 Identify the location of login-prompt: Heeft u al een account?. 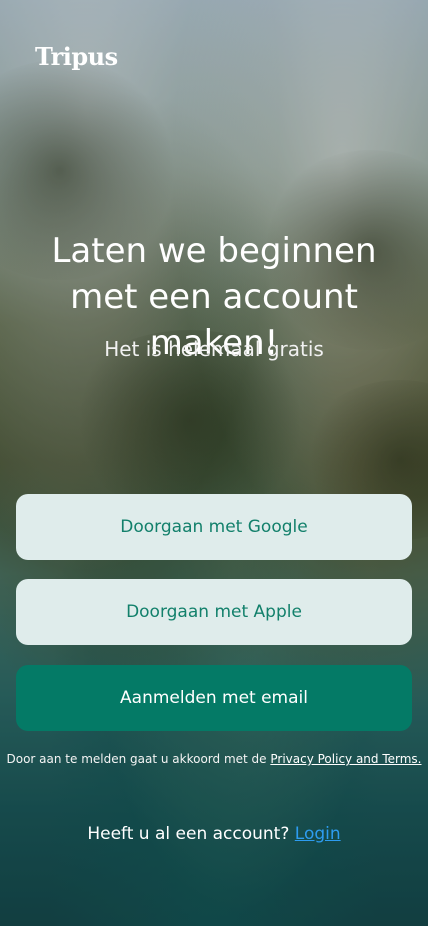
(188, 834).